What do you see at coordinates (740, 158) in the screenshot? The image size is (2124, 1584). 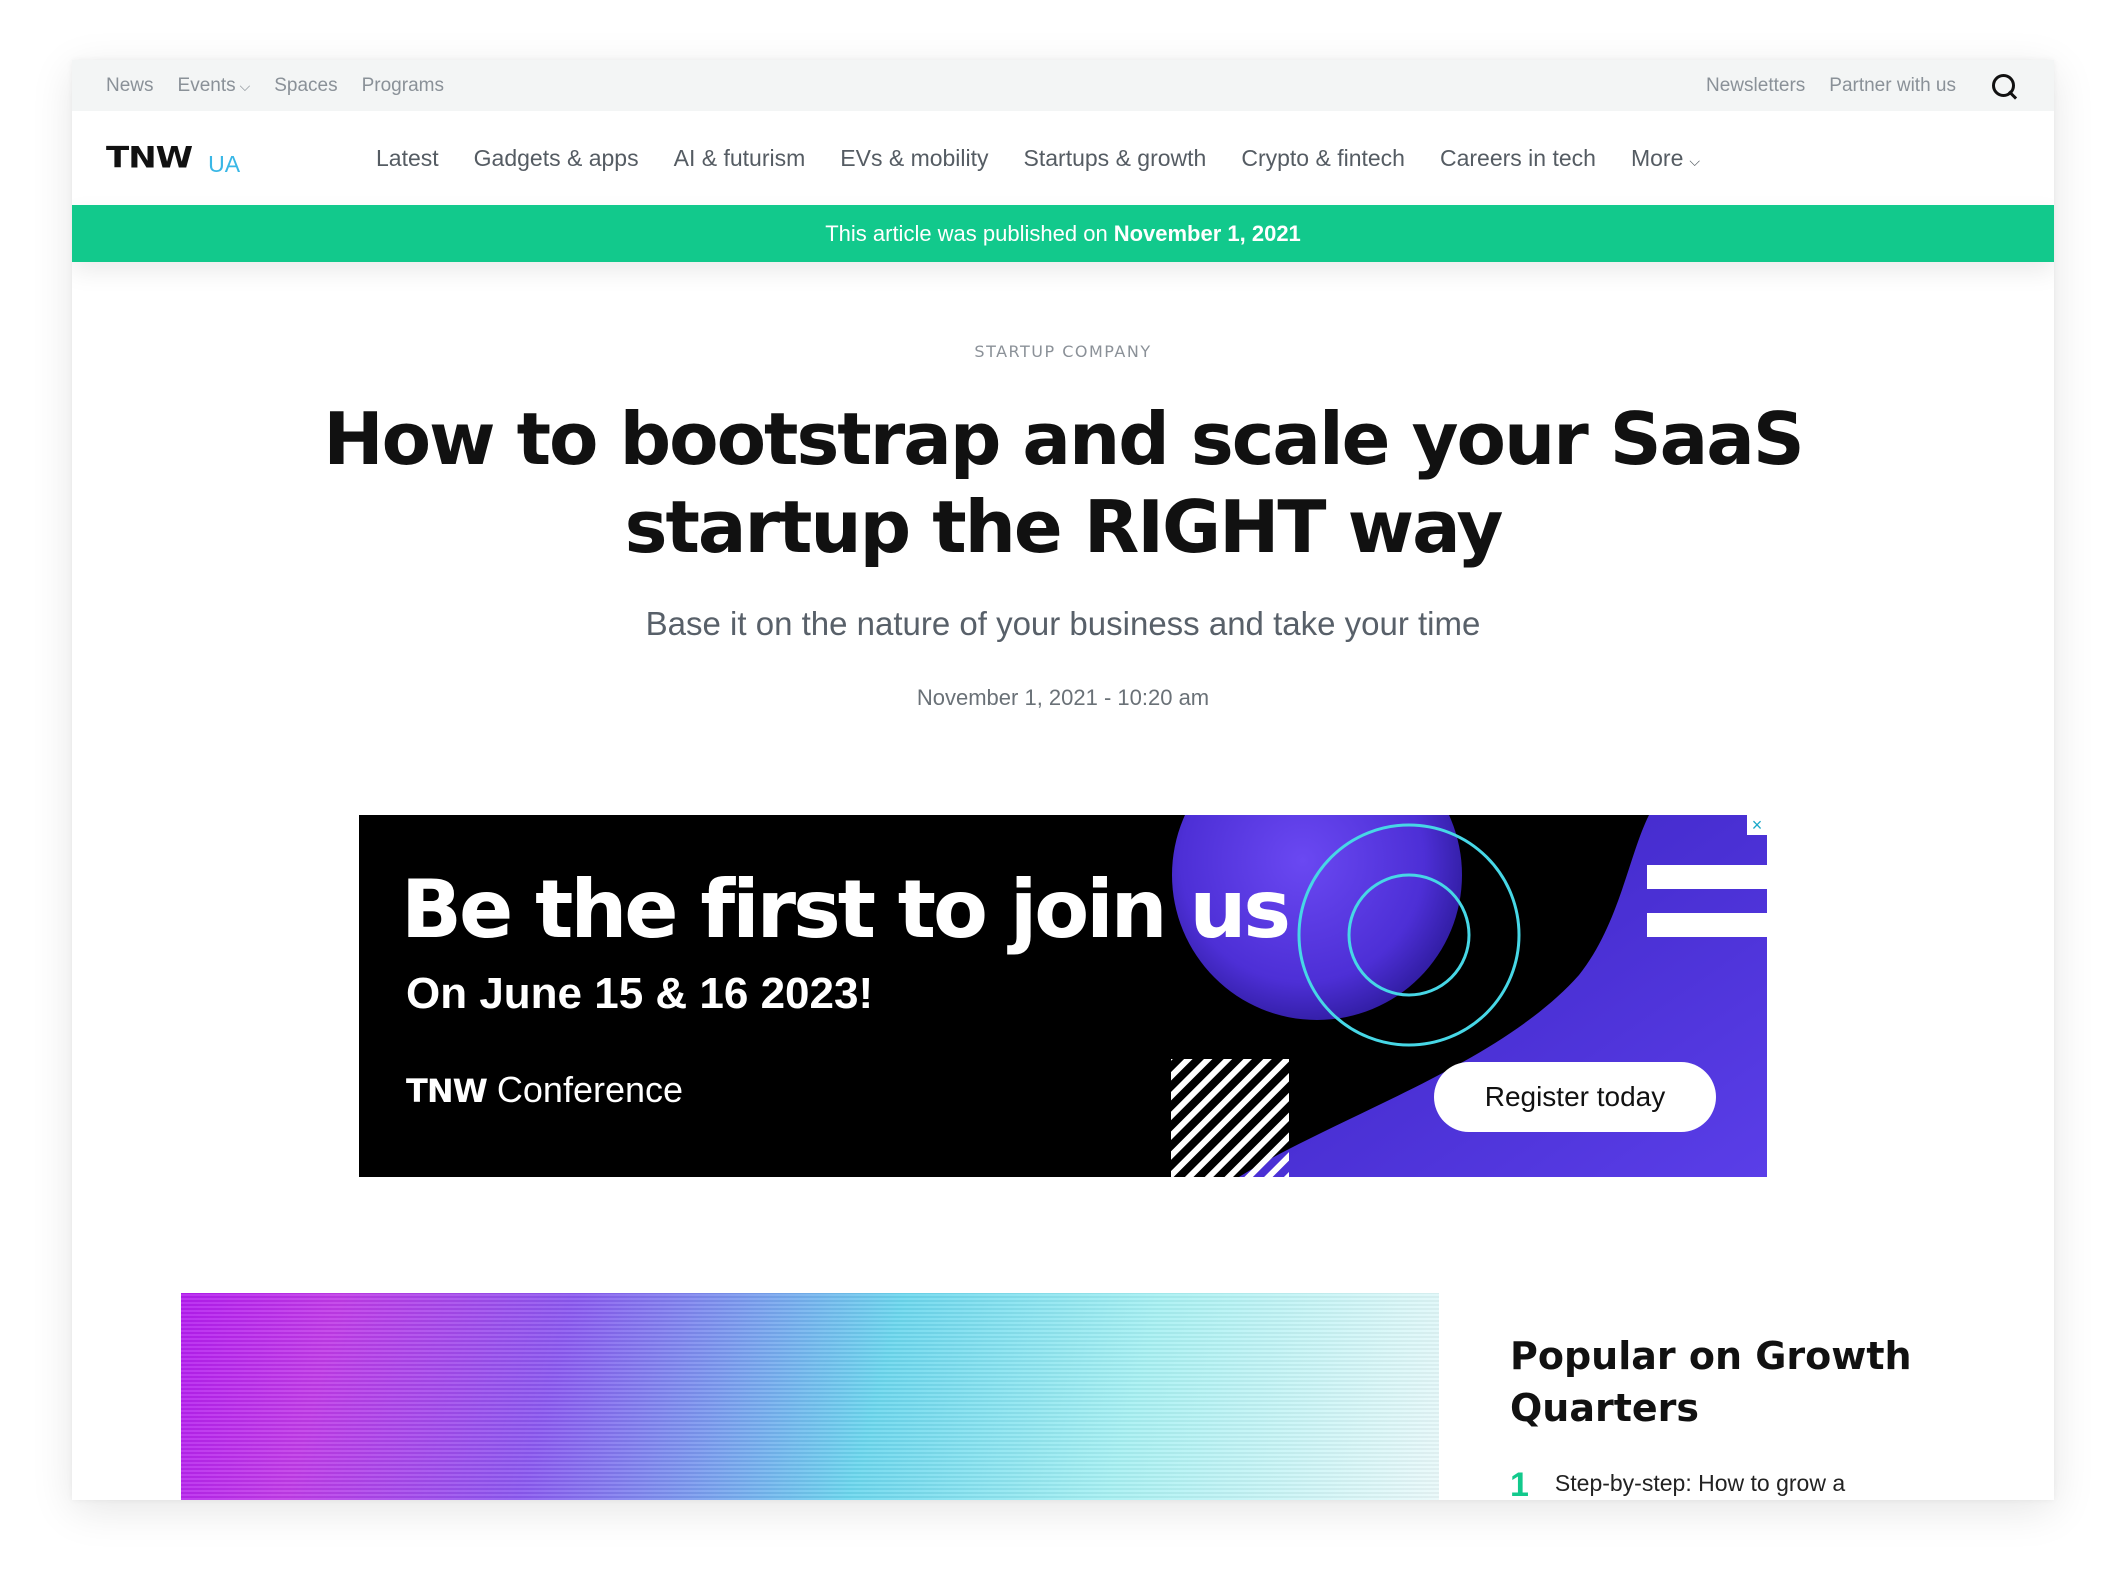 I see `nav-item-ai: AI & futurism` at bounding box center [740, 158].